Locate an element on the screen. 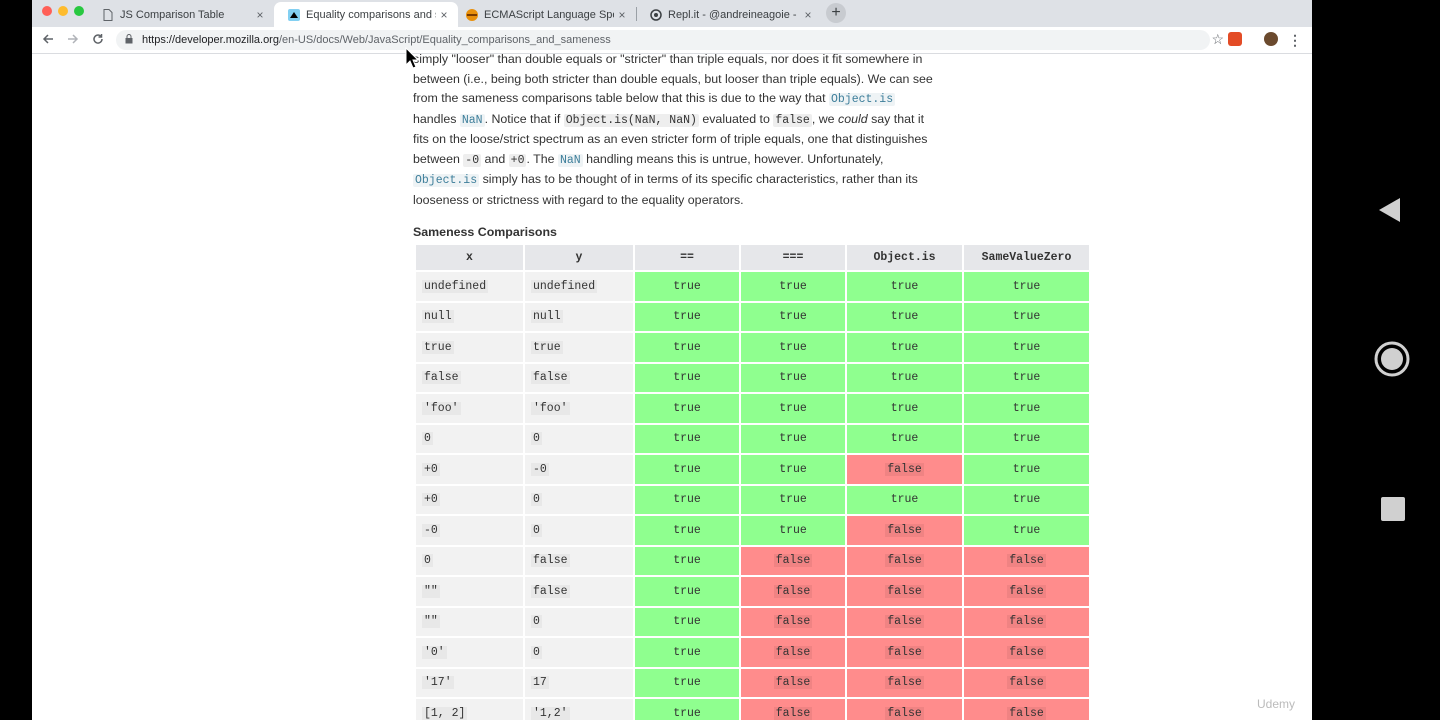 This screenshot has width=1440, height=720. column-header-double-equals: == is located at coordinates (687, 257).